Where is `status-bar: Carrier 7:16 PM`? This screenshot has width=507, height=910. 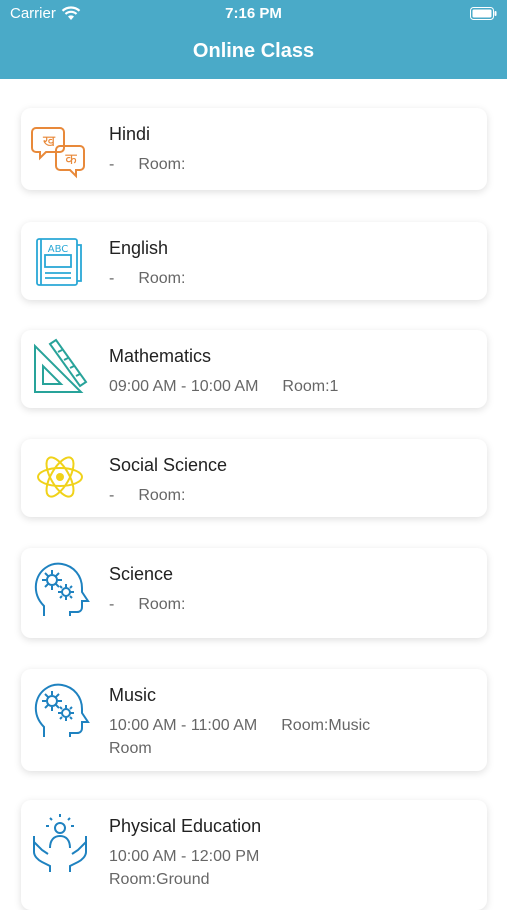
status-bar: Carrier 7:16 PM is located at coordinates (253, 14).